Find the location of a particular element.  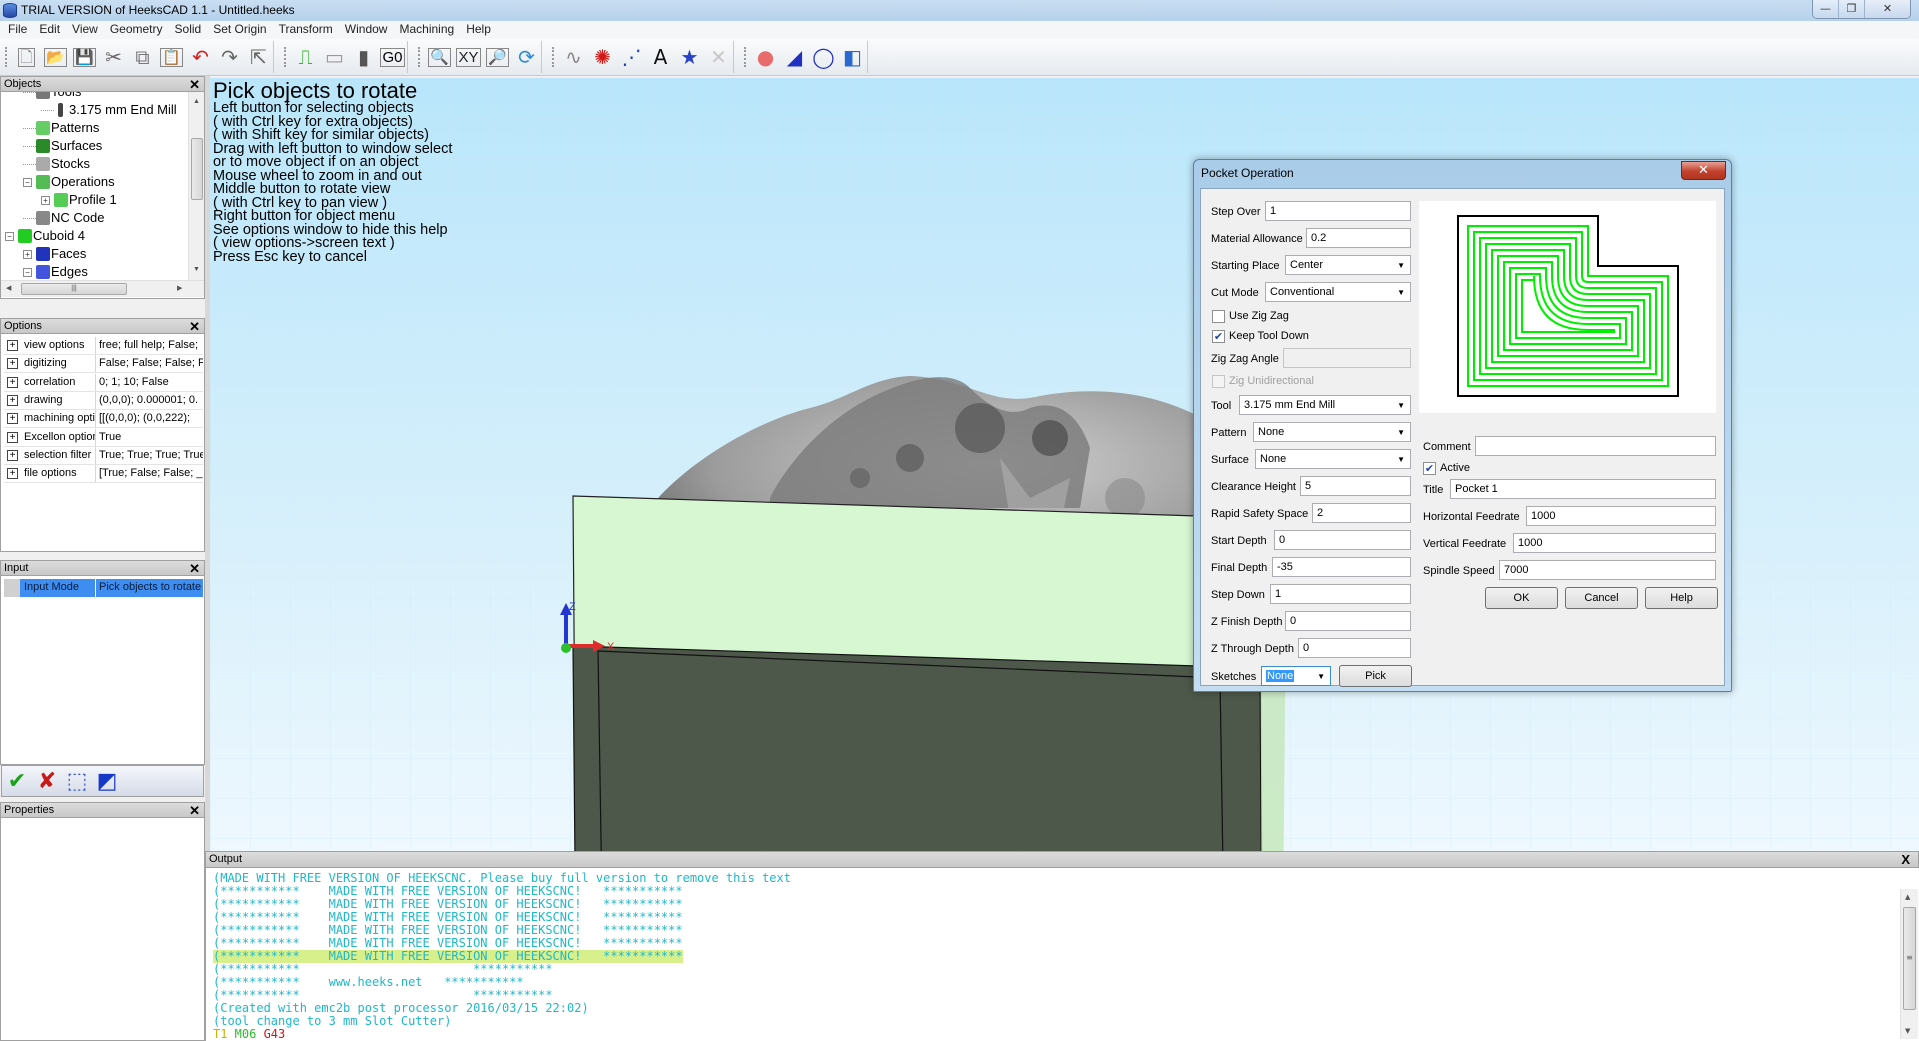

tree-item-stocks: Stocks is located at coordinates (56, 164).